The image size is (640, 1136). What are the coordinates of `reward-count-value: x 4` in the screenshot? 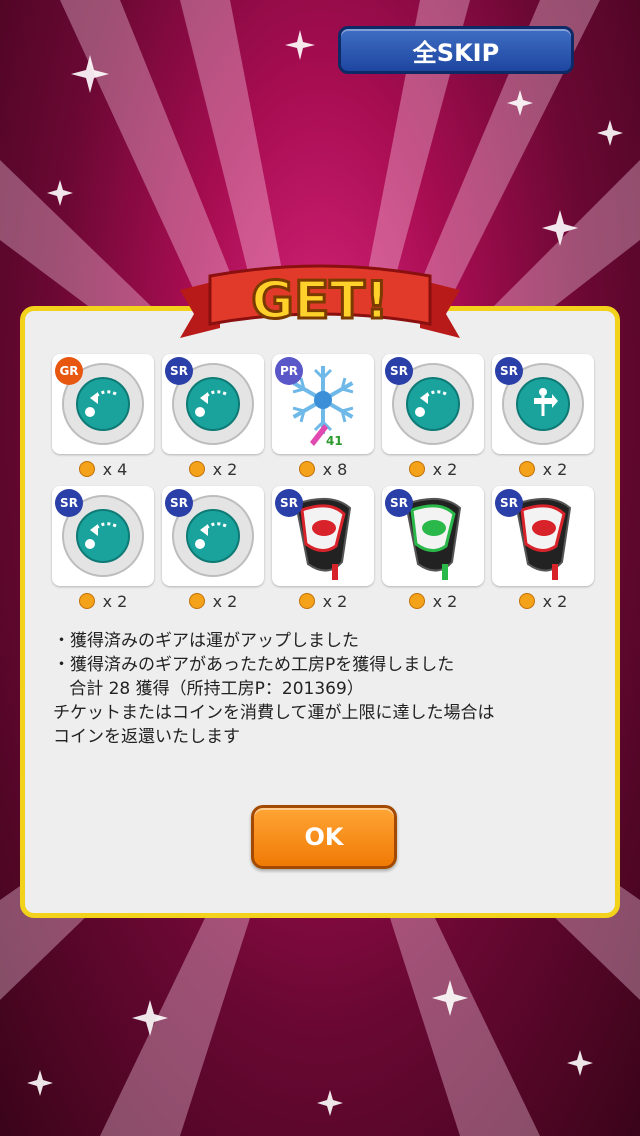 It's located at (115, 469).